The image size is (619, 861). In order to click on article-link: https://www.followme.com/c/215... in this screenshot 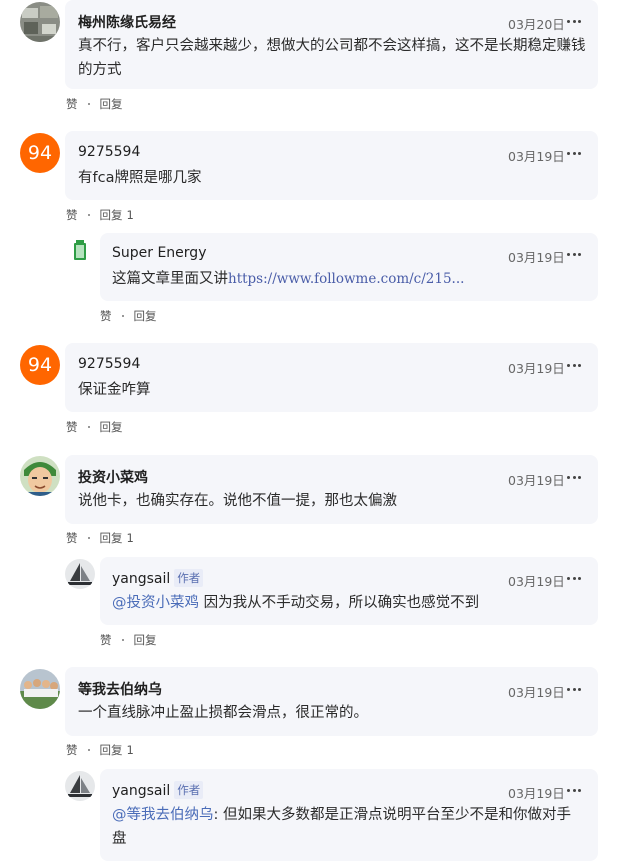, I will do `click(346, 279)`.